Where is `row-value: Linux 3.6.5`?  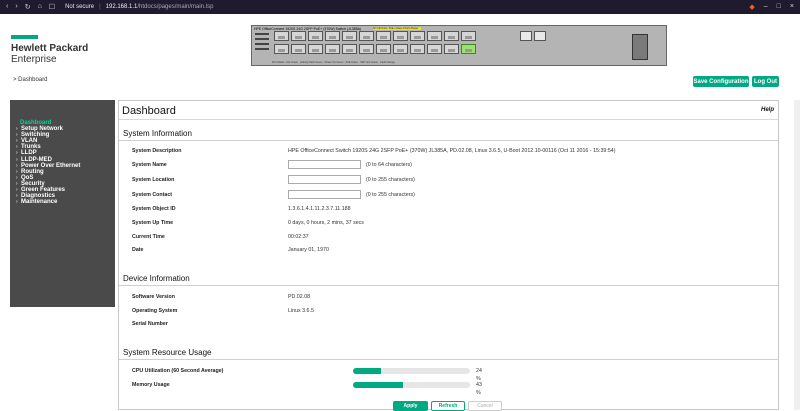 row-value: Linux 3.6.5 is located at coordinates (301, 311).